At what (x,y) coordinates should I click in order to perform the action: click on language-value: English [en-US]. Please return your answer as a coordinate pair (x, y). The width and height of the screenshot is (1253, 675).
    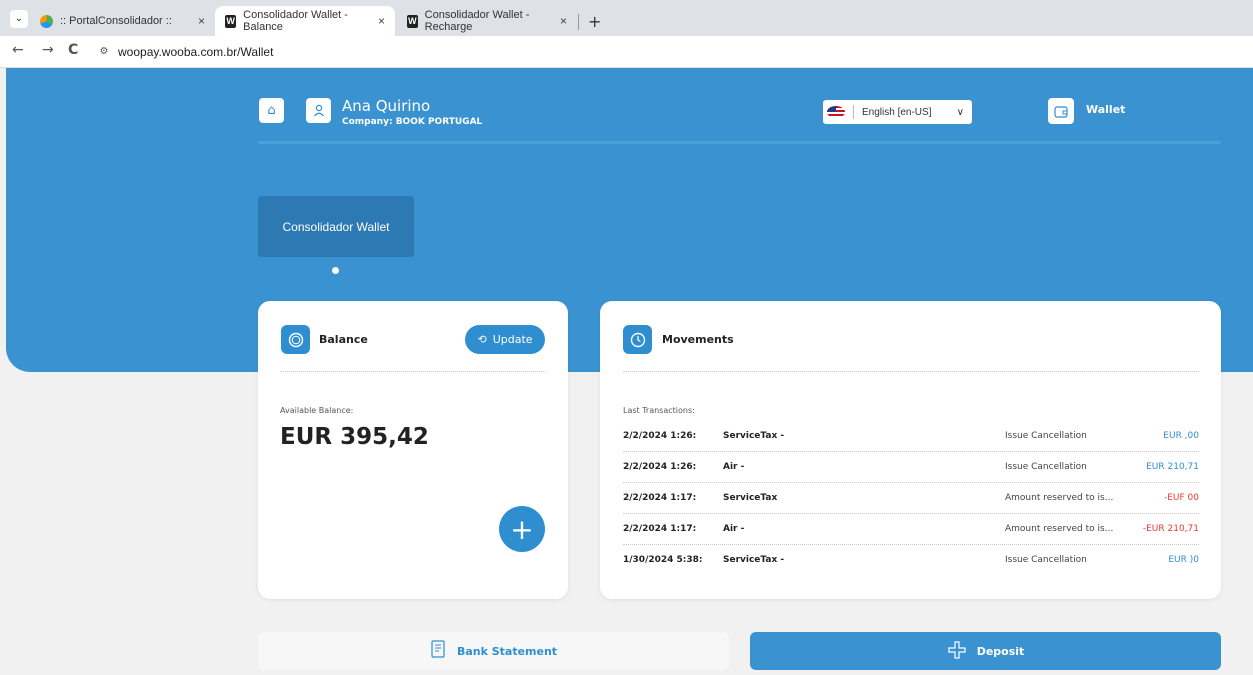
    Looking at the image, I should click on (897, 112).